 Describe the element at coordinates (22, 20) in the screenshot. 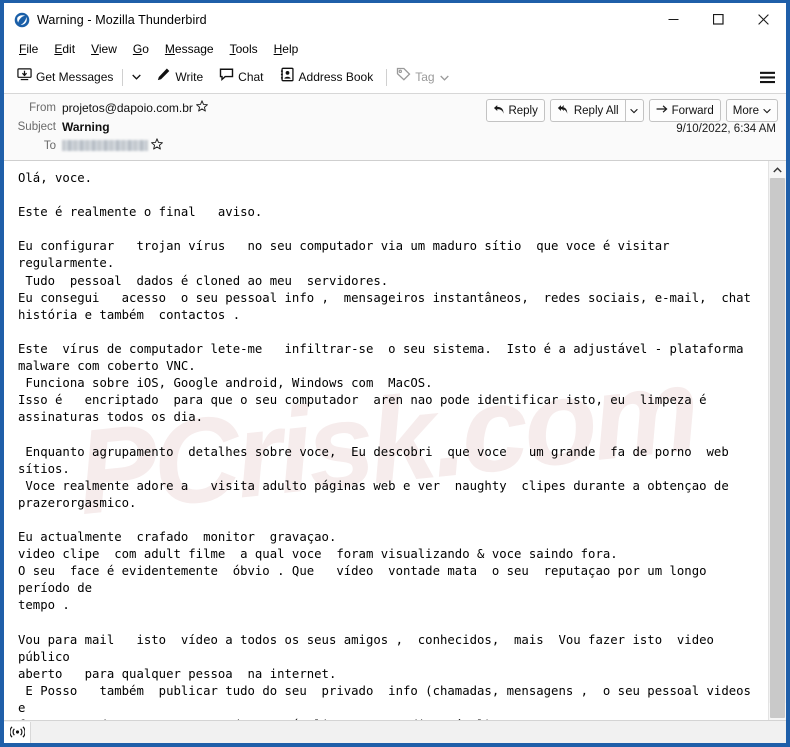

I see `thunderbird-icon` at that location.